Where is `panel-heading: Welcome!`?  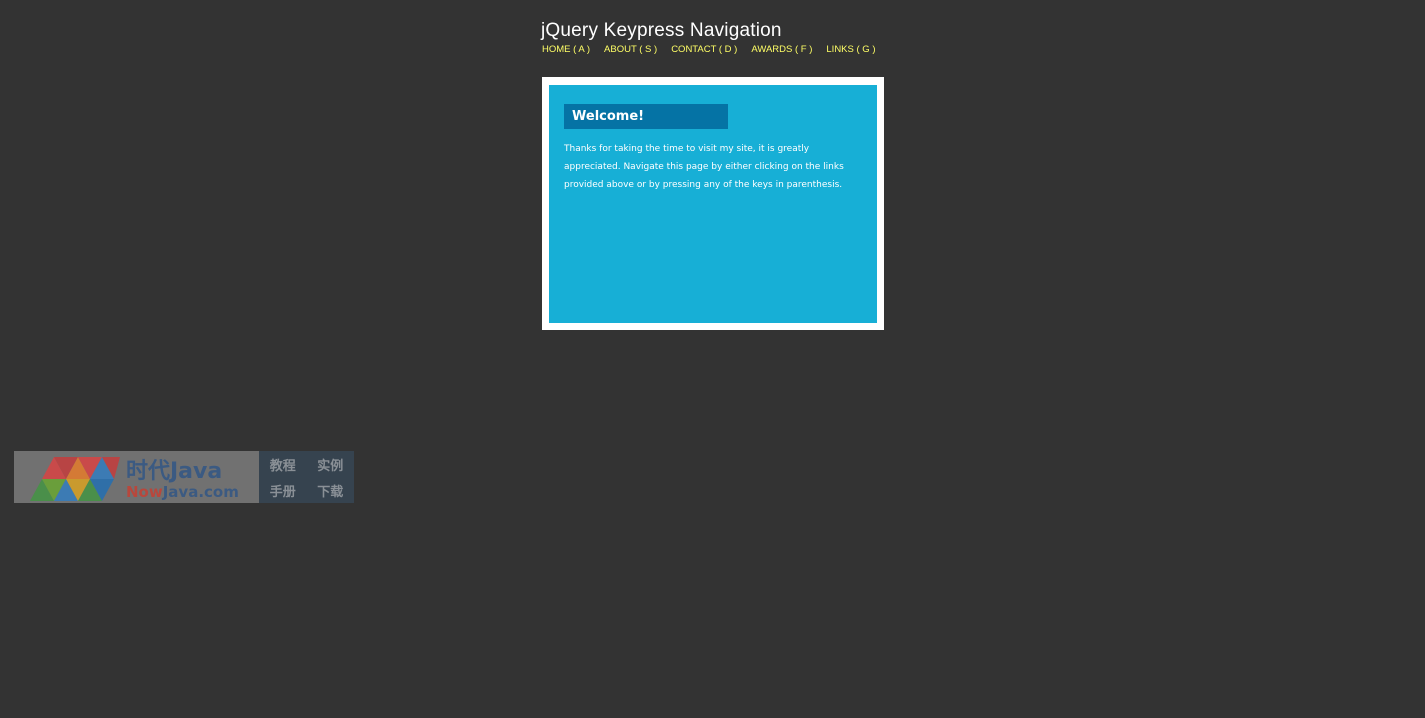 panel-heading: Welcome! is located at coordinates (646, 116).